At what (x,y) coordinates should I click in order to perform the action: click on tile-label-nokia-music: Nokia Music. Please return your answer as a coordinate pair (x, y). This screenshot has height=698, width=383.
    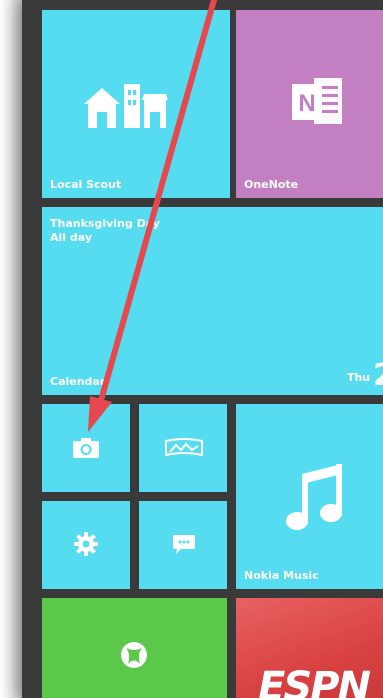
    Looking at the image, I should click on (281, 575).